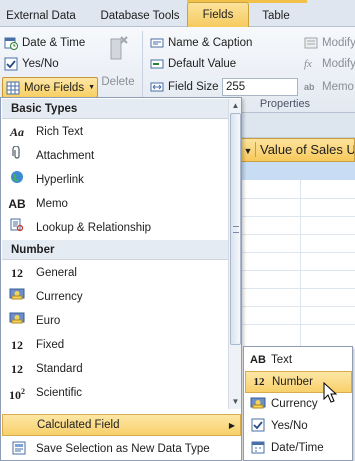  I want to click on menu-section-number: Number, so click(115, 250).